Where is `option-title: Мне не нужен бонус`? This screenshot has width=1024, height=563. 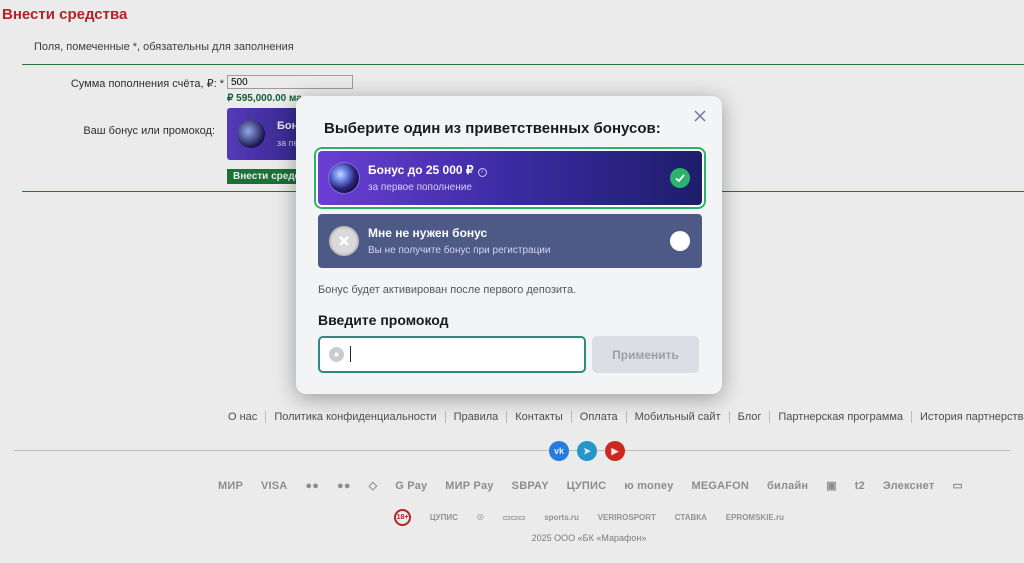
option-title: Мне не нужен бонус is located at coordinates (428, 233).